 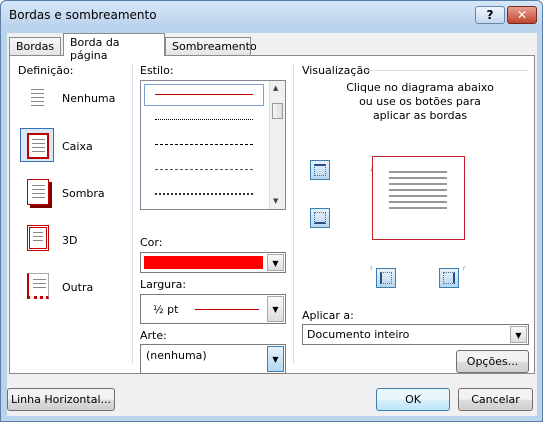 I want to click on color-label: Cor:, so click(x=151, y=242).